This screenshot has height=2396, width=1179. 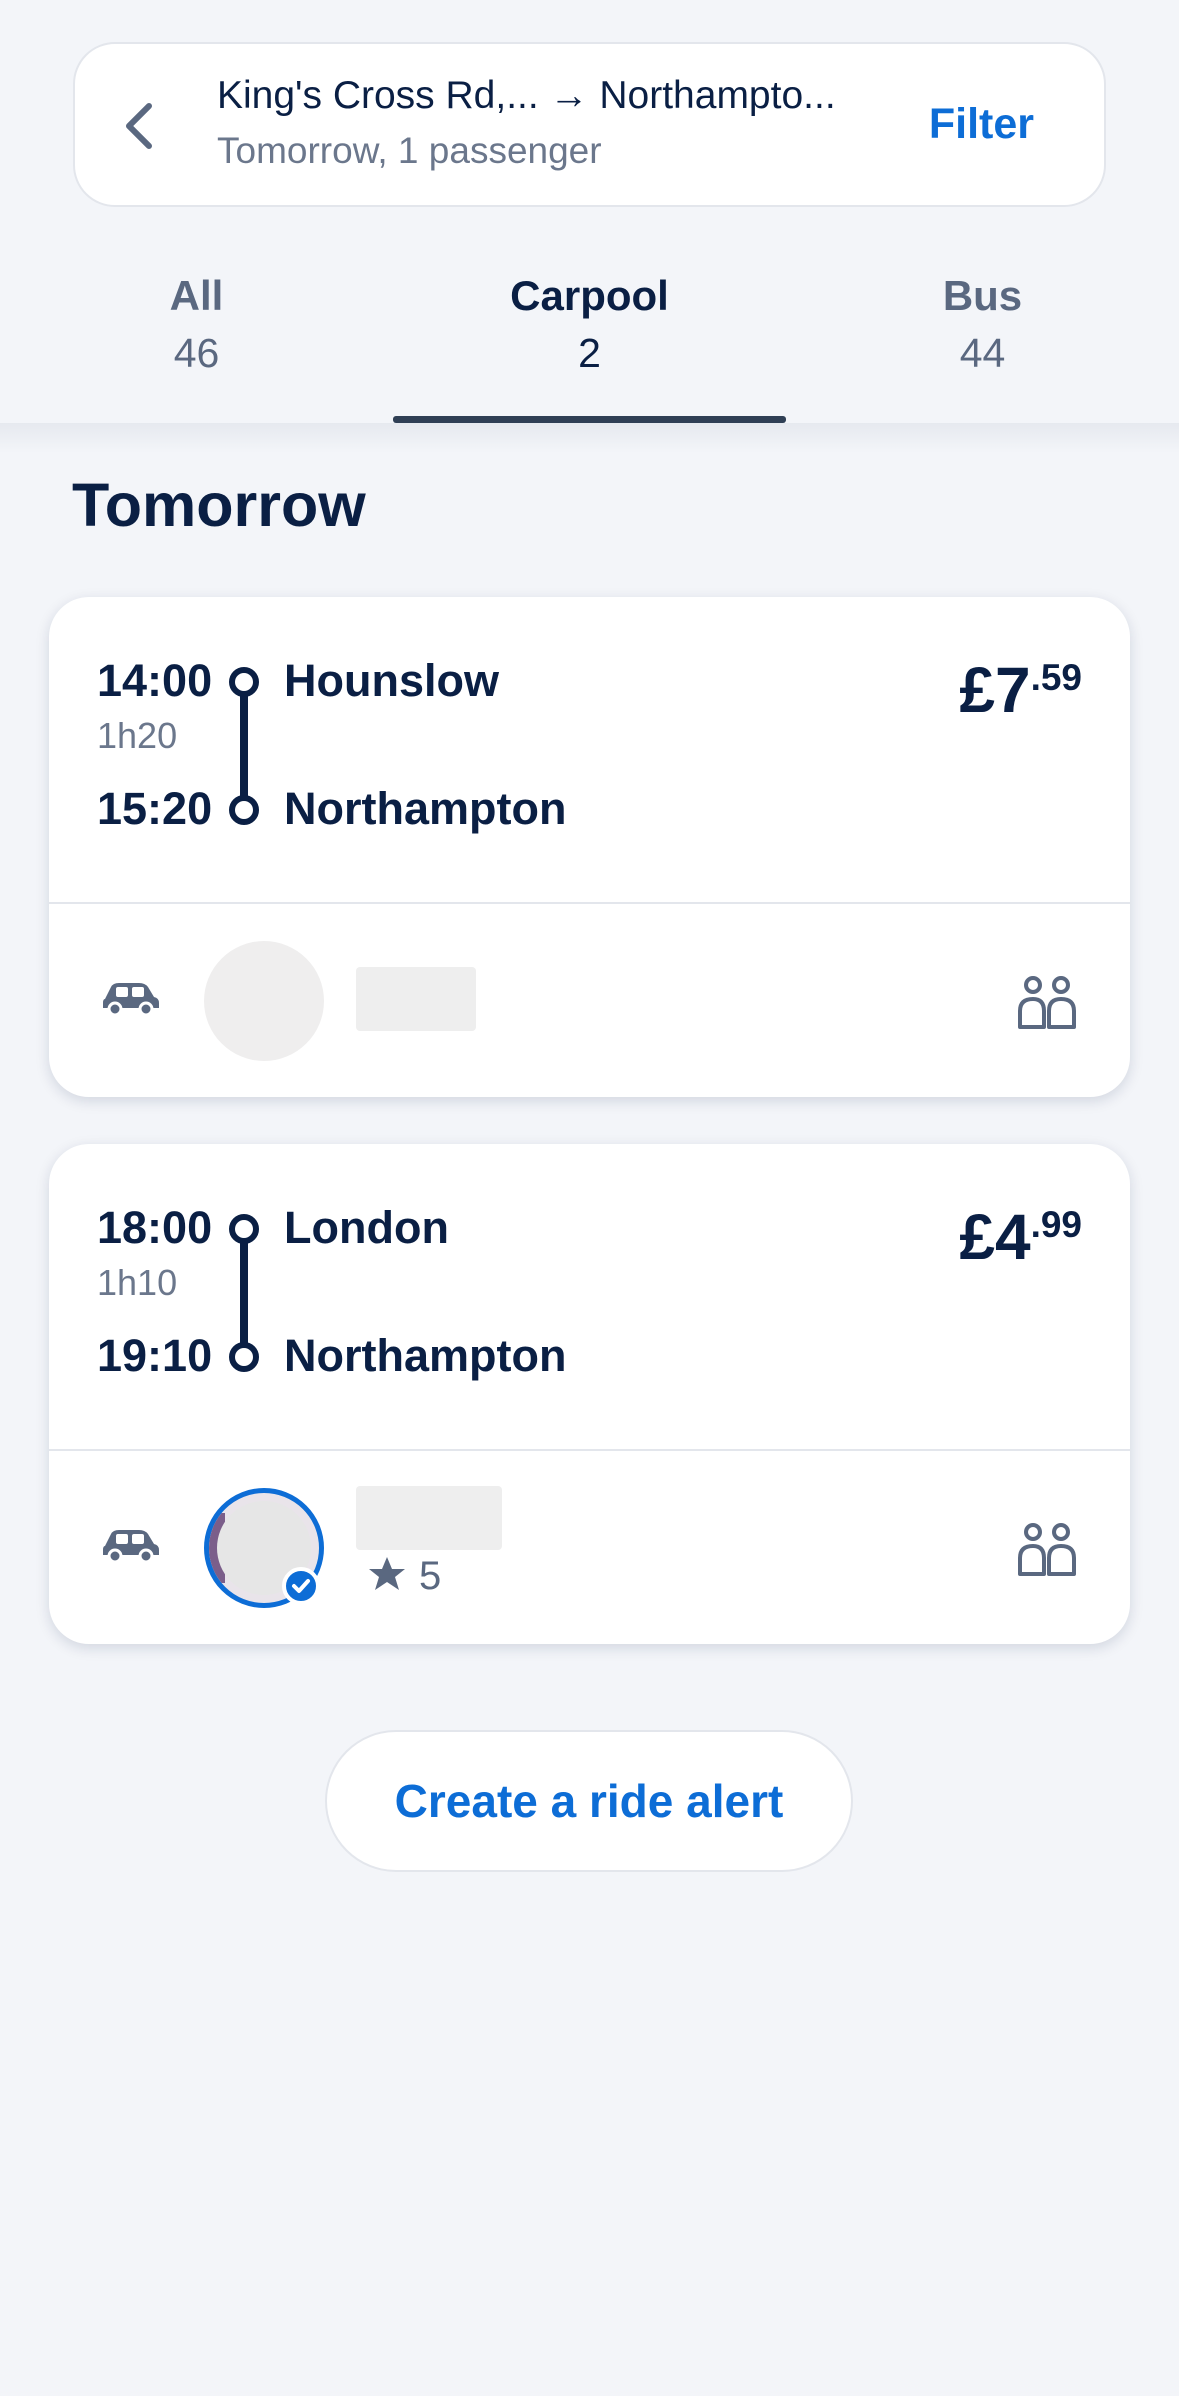 I want to click on tab-label: Bus, so click(x=982, y=295).